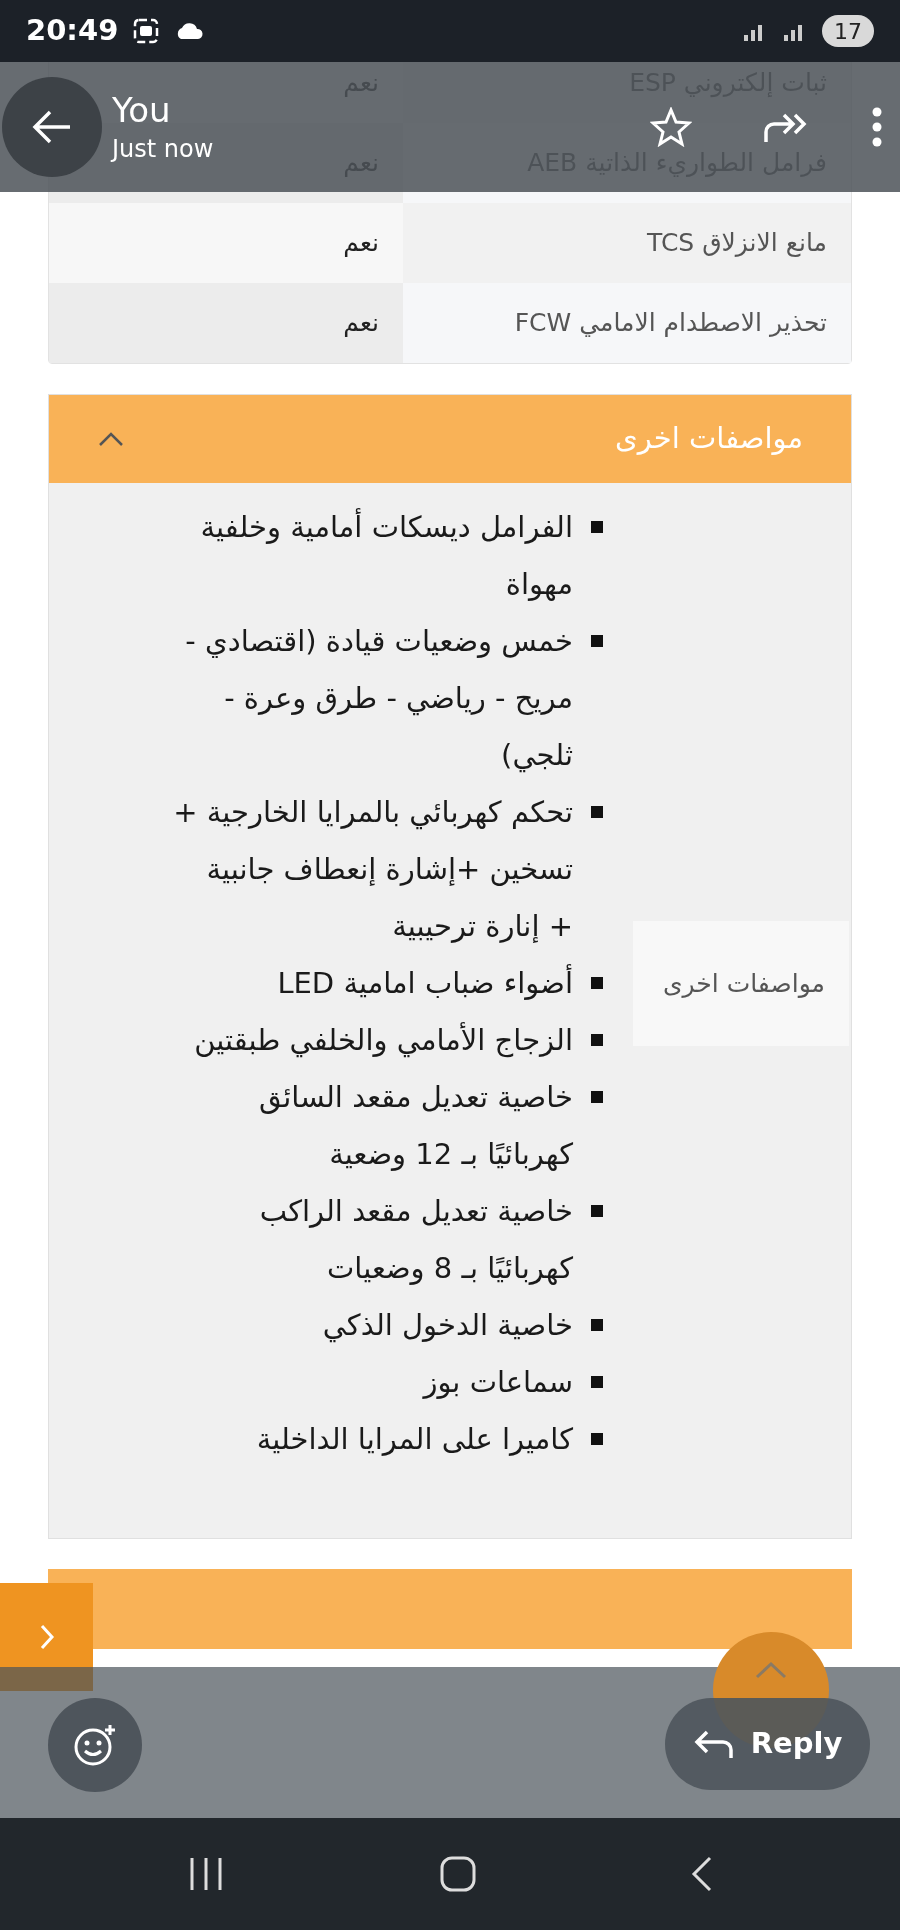 This screenshot has width=900, height=1930. I want to click on spec-item: تحكم كهربائي بالمرايا الخارجية + تسخين +إشارة إنعطاف جانبية + إنارة ترحيبية, so click(373, 869).